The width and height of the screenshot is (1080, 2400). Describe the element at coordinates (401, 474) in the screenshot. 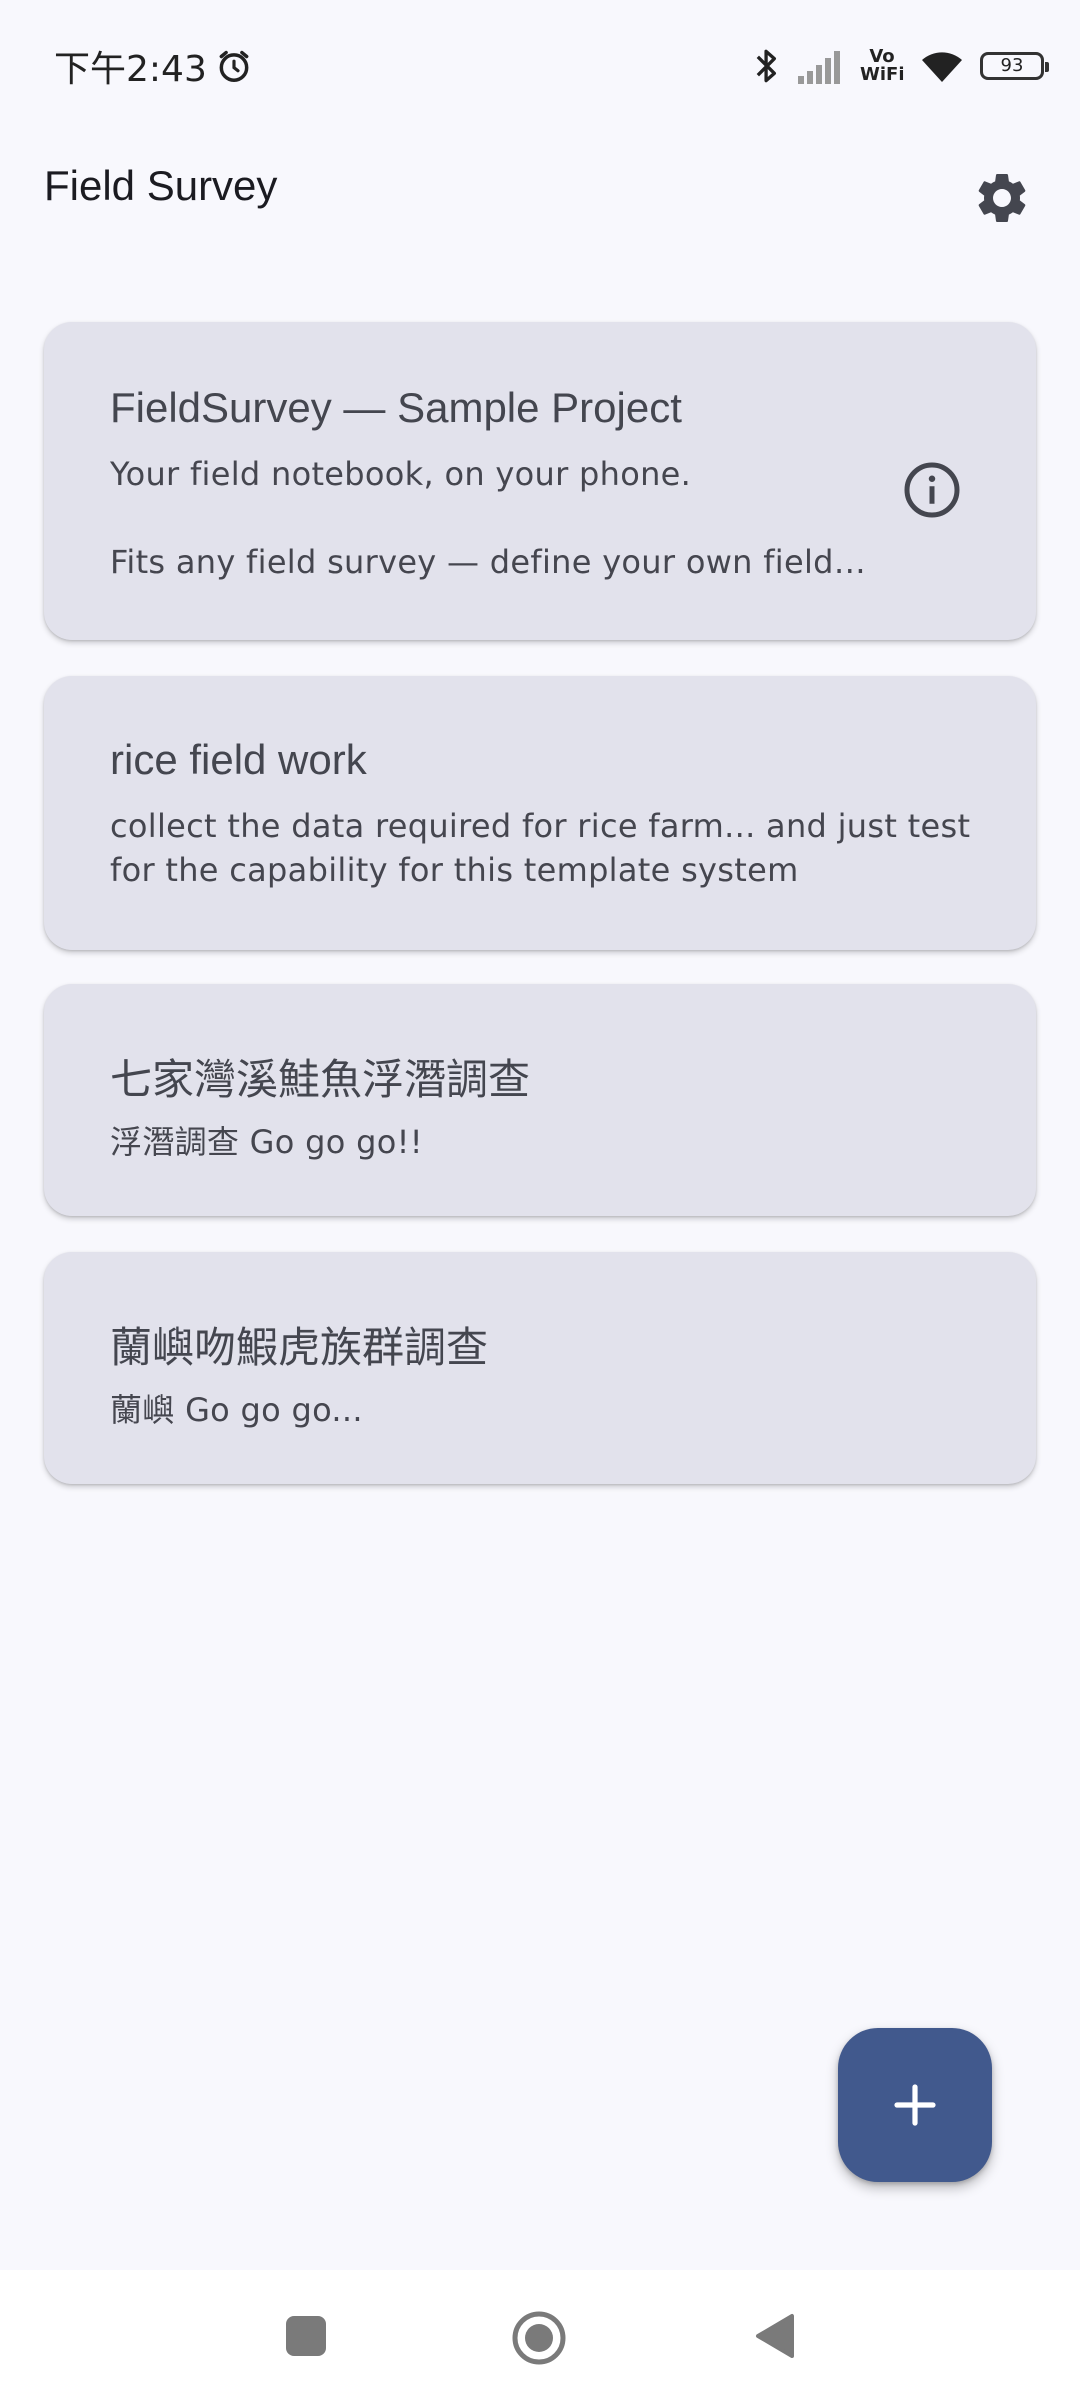

I see `project-description-line1: Your field notebook, on your phone.` at that location.